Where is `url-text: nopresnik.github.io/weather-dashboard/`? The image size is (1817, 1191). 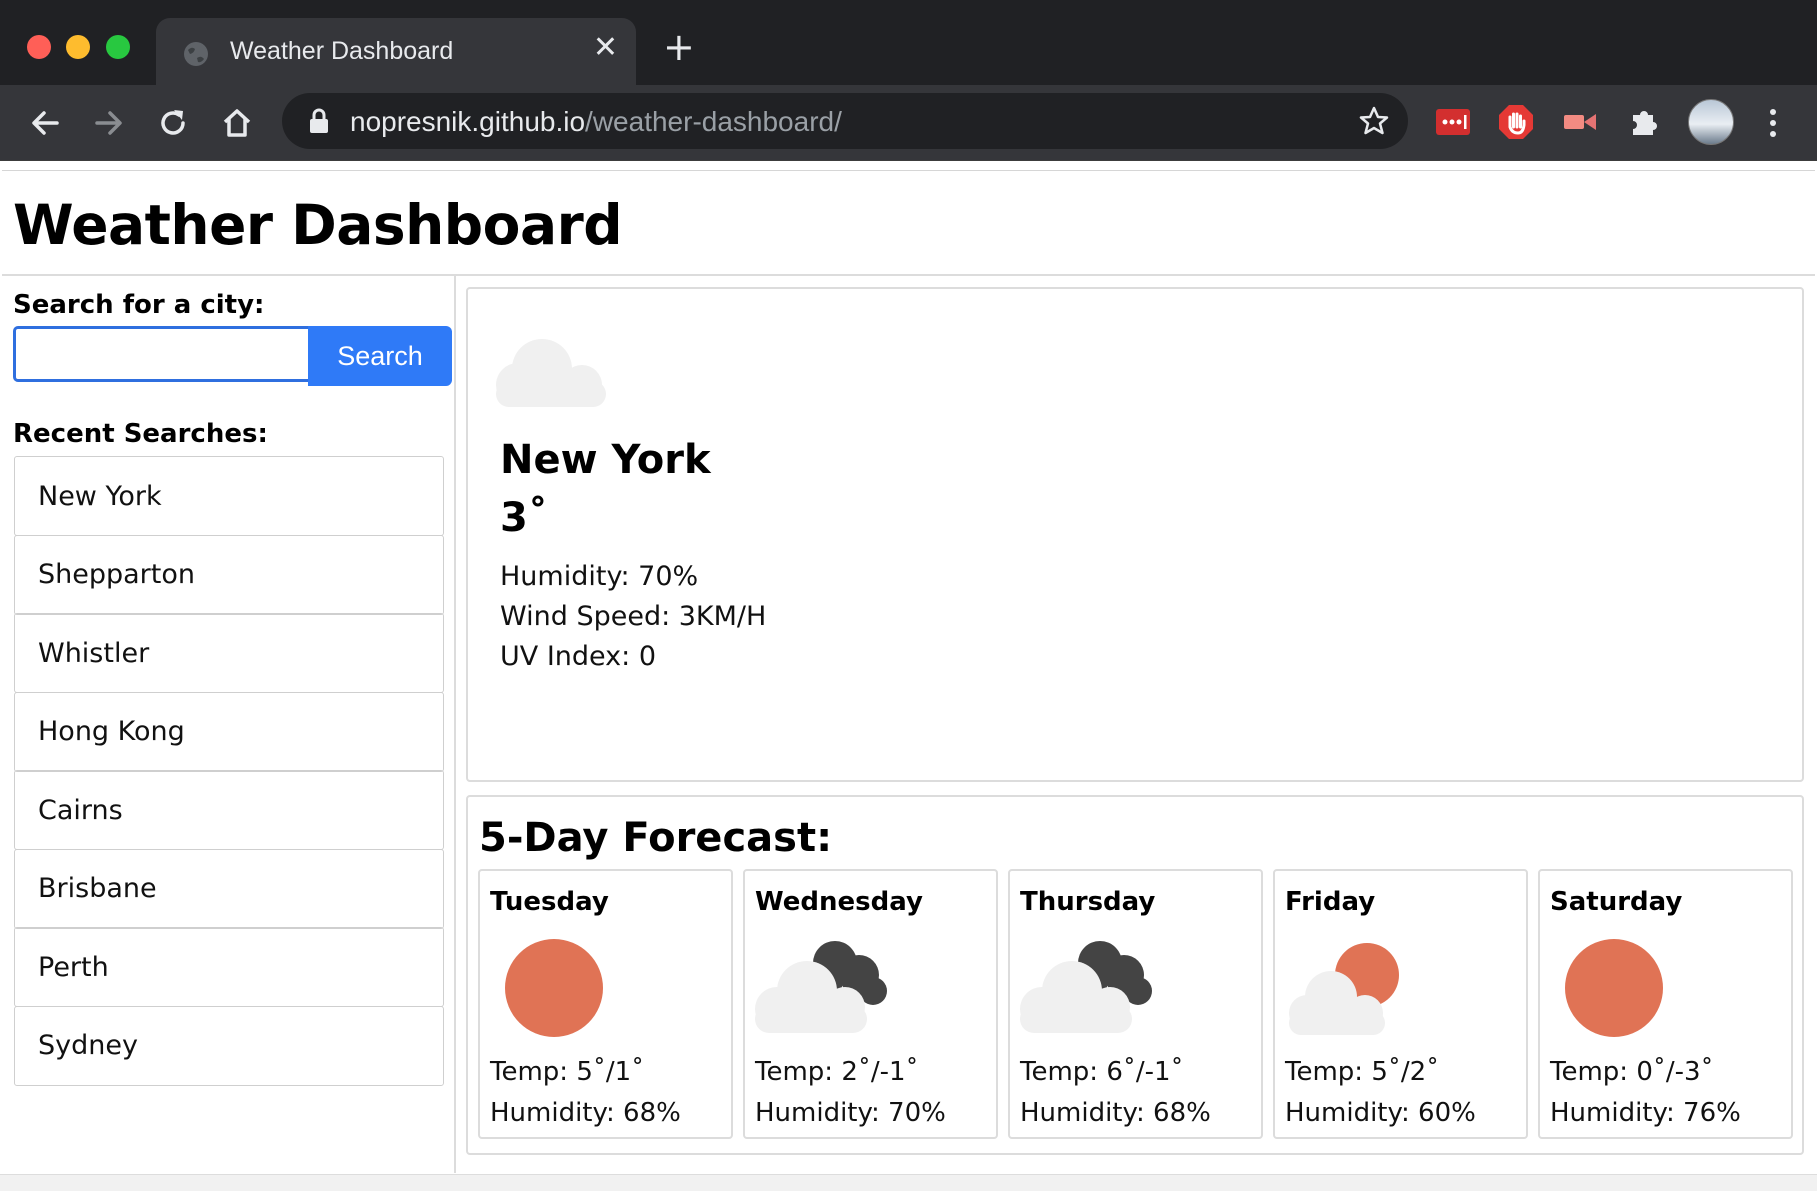
url-text: nopresnik.github.io/weather-dashboard/ is located at coordinates (596, 121).